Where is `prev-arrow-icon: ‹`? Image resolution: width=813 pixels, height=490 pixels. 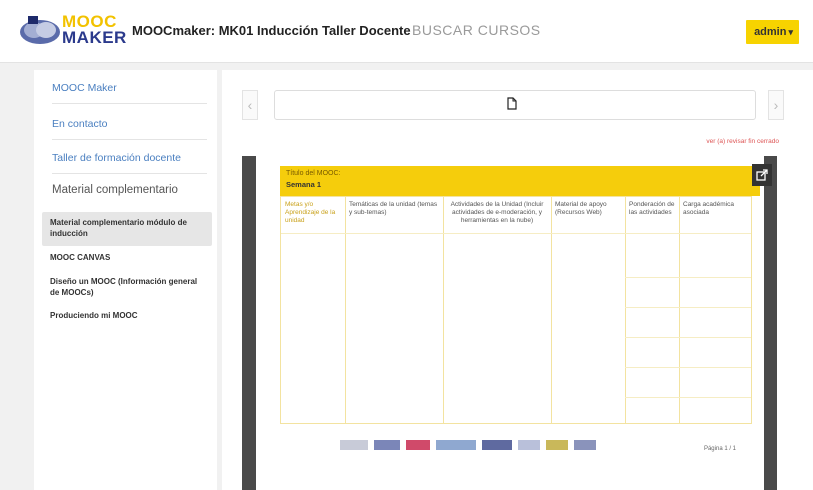
prev-arrow-icon: ‹ is located at coordinates (250, 105).